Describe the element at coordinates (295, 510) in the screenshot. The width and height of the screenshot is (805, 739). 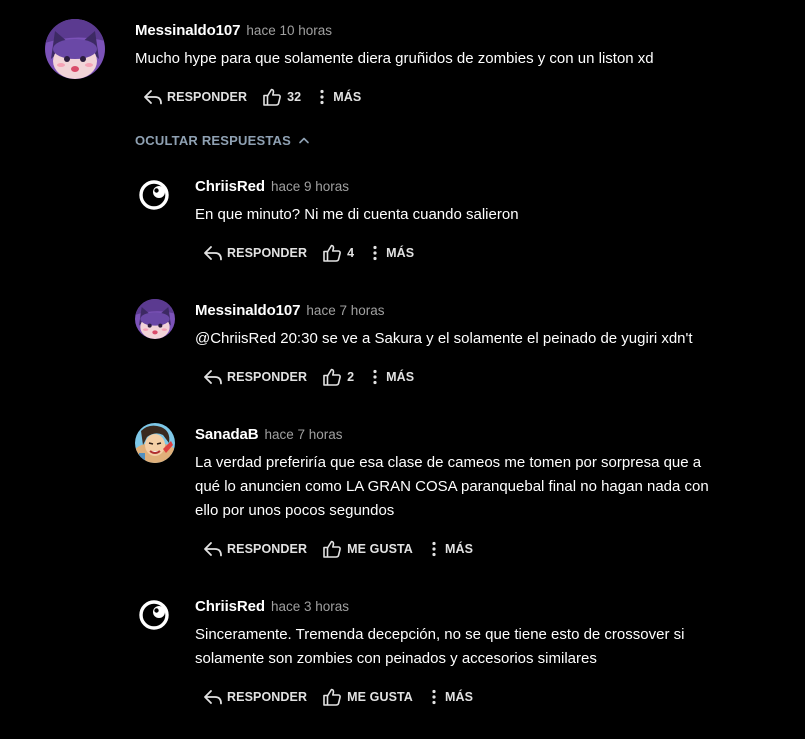
I see `reply-text-line: ello por unos pocos segundos` at that location.